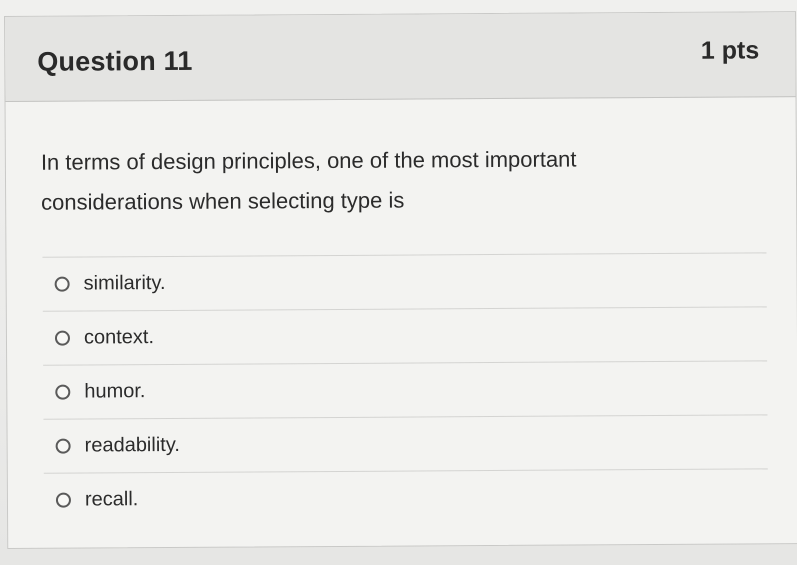 The image size is (797, 565). I want to click on answer-label: readability., so click(132, 446).